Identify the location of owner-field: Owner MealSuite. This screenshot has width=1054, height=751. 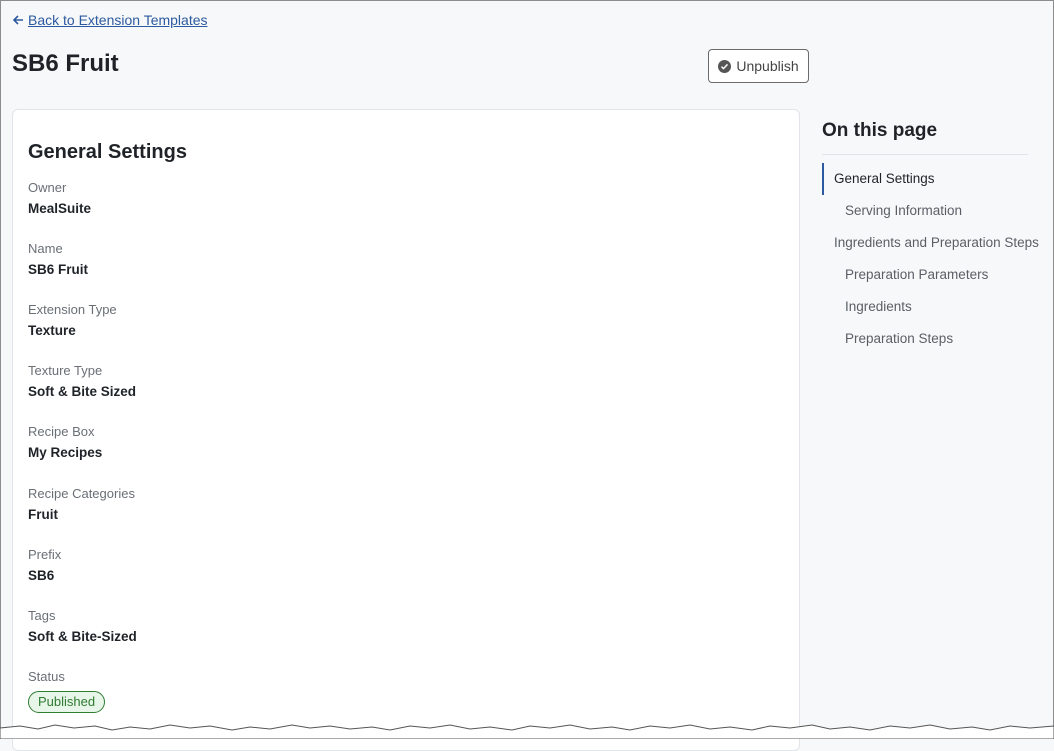
(59, 198).